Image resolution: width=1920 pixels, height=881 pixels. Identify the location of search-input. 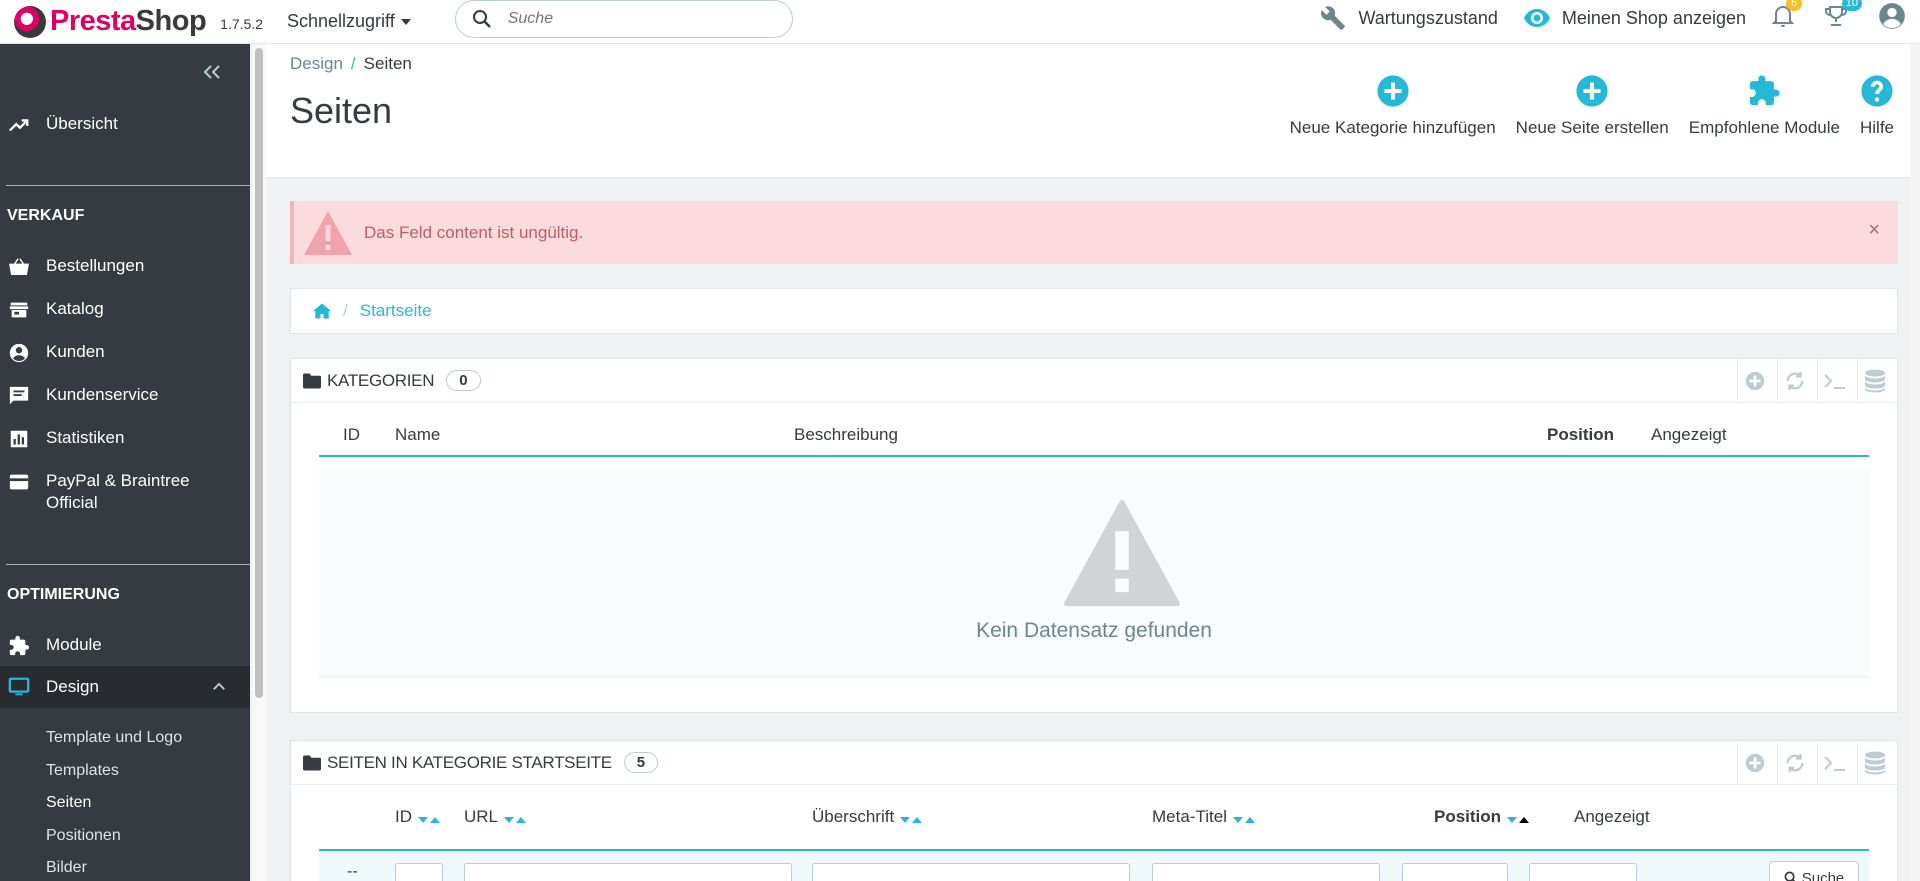
(632, 18).